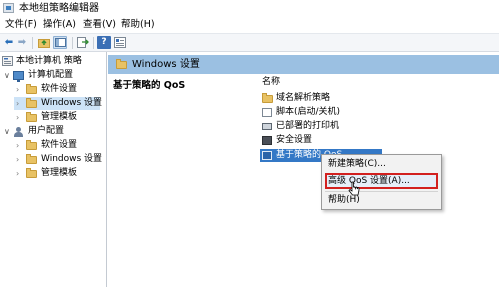 This screenshot has width=499, height=287. I want to click on tree-item-windows-settings: › Windows 设置, so click(58, 103).